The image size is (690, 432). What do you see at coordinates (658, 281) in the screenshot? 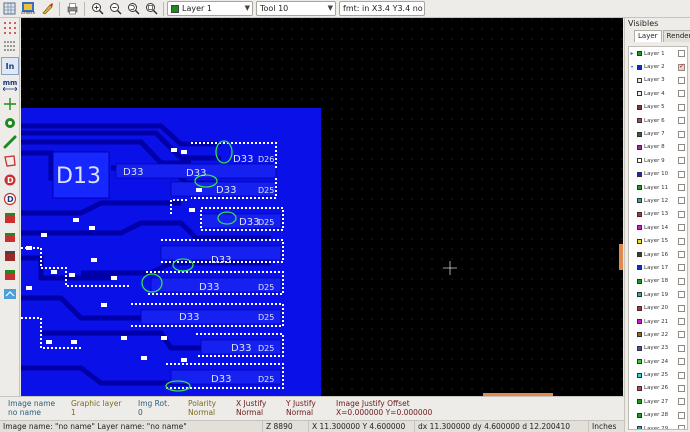
I see `layer-row: Layer 18` at bounding box center [658, 281].